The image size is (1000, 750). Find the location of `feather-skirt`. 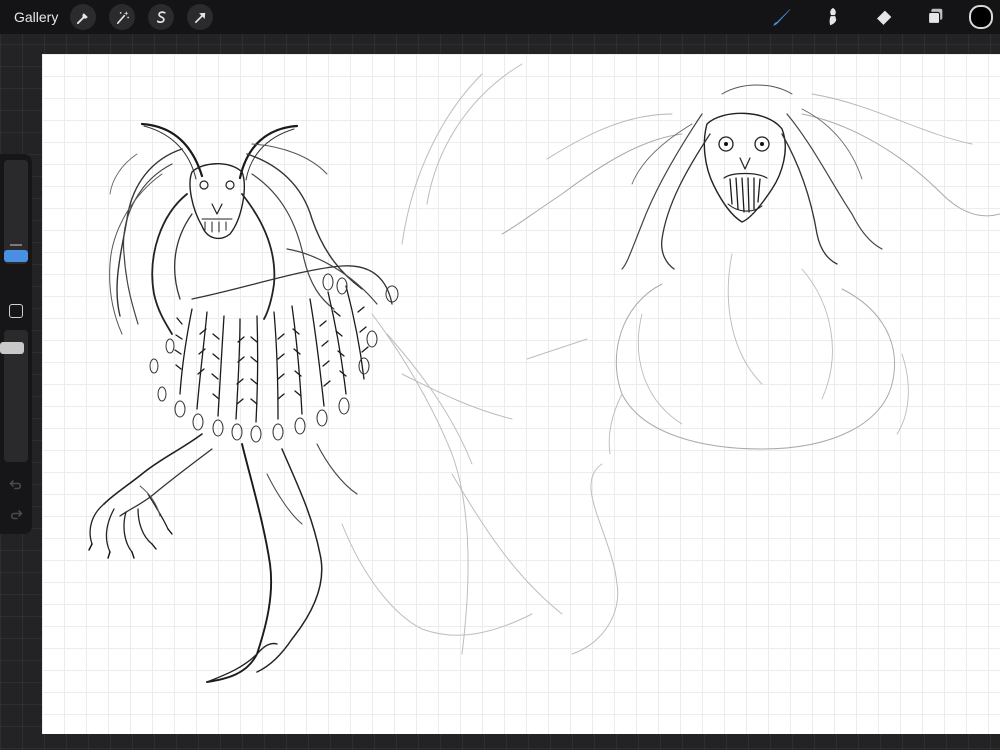

feather-skirt is located at coordinates (271, 354).